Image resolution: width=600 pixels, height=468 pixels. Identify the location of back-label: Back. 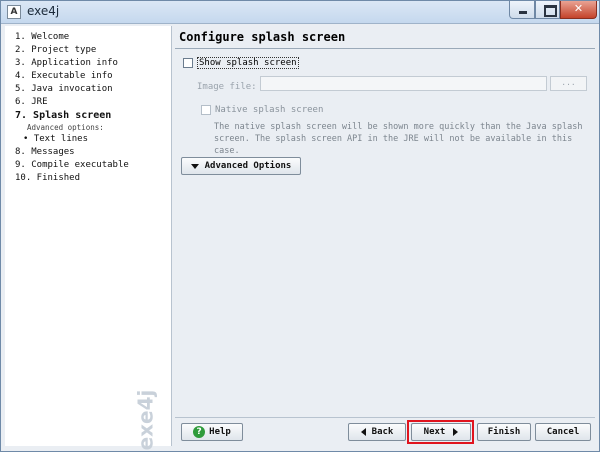
(382, 432).